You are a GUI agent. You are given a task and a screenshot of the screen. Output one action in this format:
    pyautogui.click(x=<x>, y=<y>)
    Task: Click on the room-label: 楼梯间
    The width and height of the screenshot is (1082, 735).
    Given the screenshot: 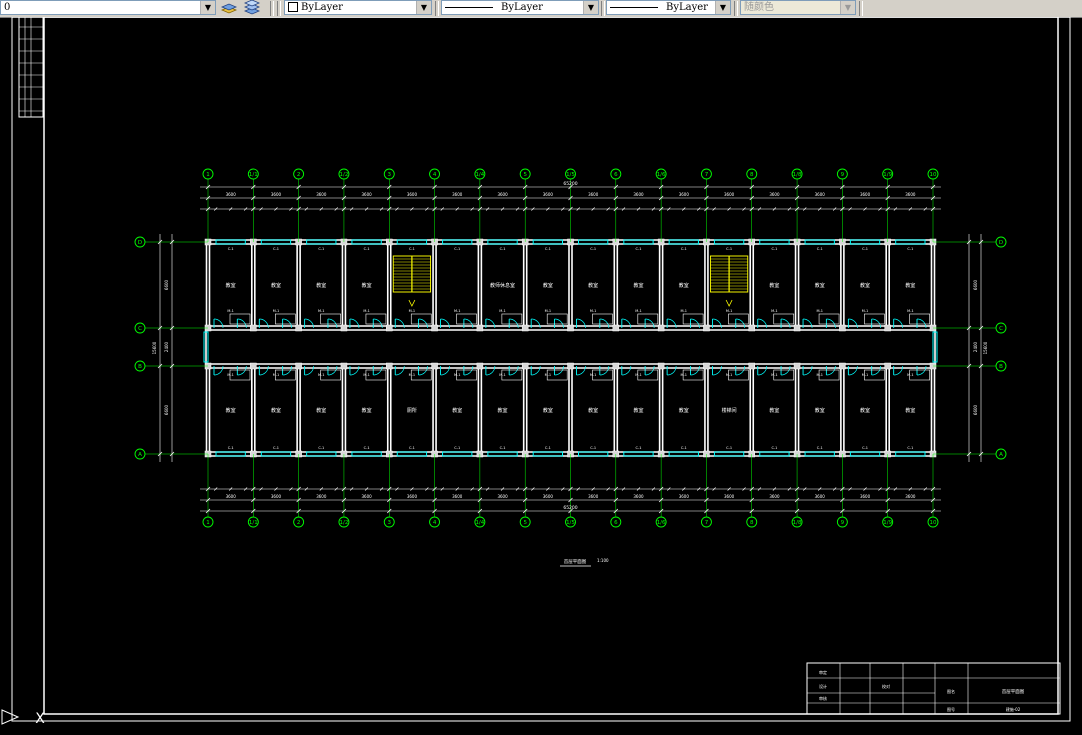 What is the action you would take?
    pyautogui.click(x=729, y=410)
    